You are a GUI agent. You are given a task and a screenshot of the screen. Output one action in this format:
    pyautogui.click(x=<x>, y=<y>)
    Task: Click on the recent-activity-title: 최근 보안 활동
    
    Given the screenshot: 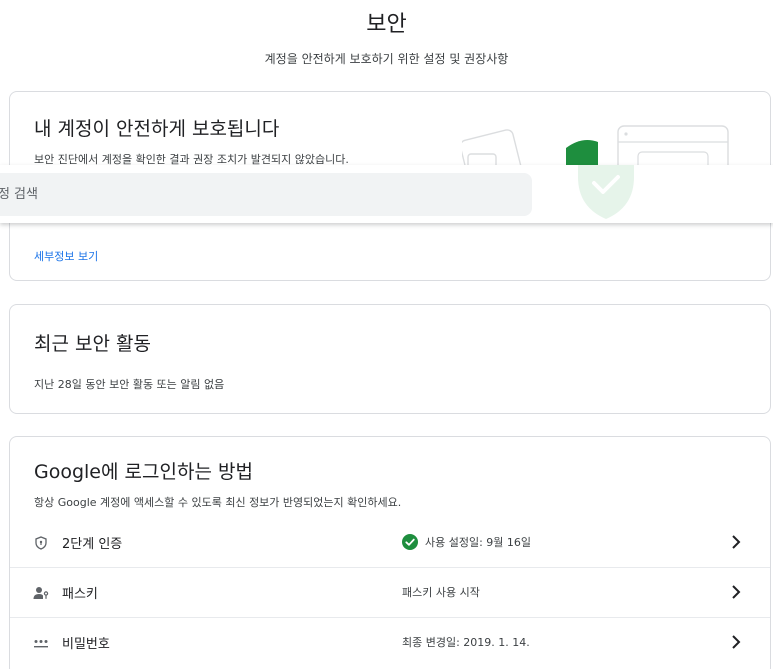 What is the action you would take?
    pyautogui.click(x=92, y=344)
    